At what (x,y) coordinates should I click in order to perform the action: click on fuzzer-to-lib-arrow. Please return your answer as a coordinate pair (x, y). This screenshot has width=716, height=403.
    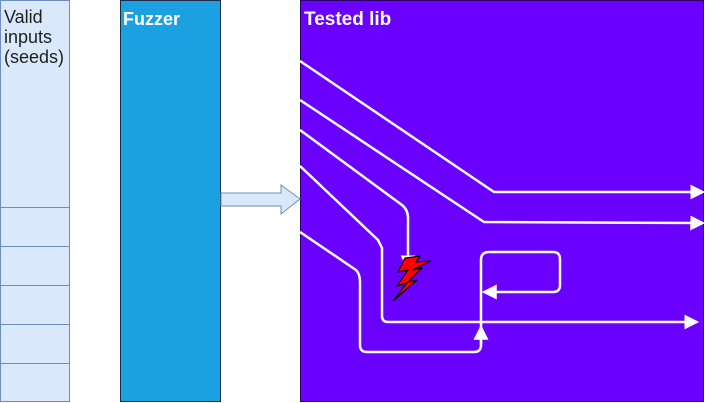
    Looking at the image, I should click on (260, 200).